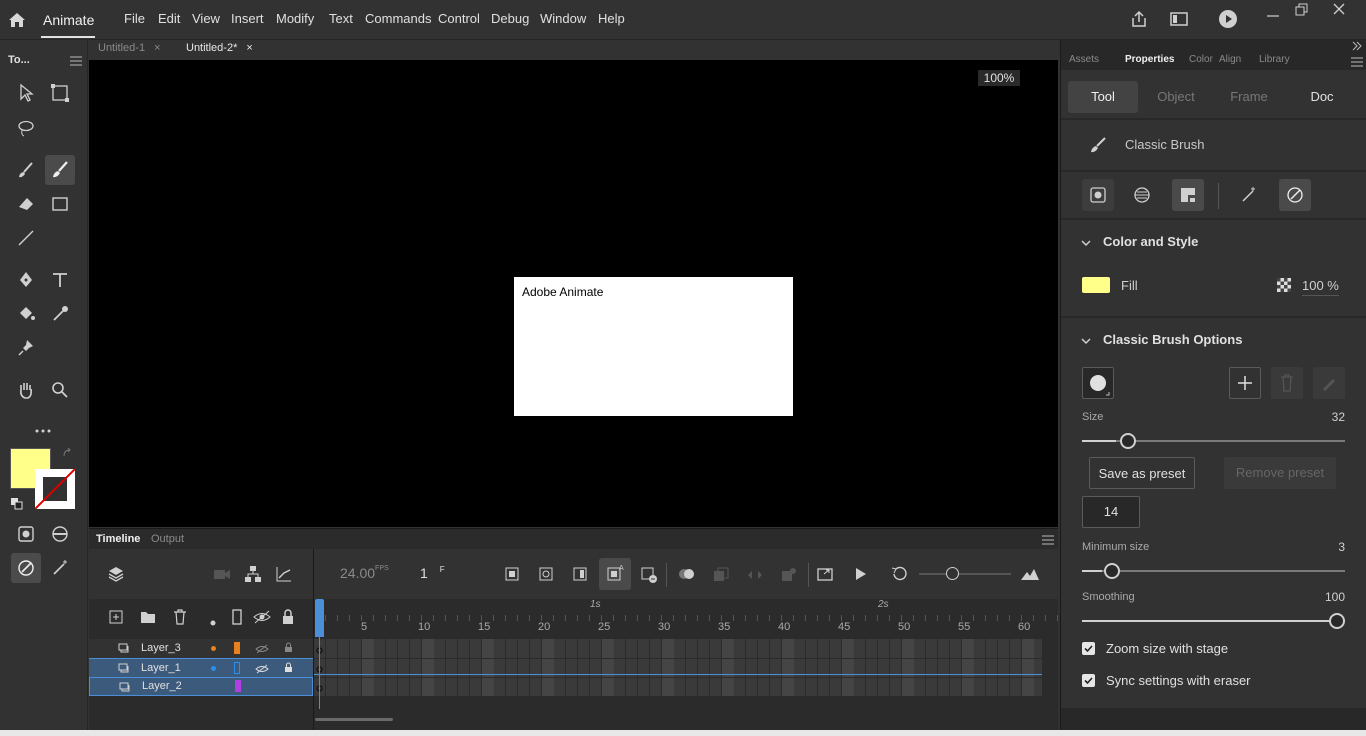  What do you see at coordinates (1103, 97) in the screenshot?
I see `sub-tab-tool: Tool` at bounding box center [1103, 97].